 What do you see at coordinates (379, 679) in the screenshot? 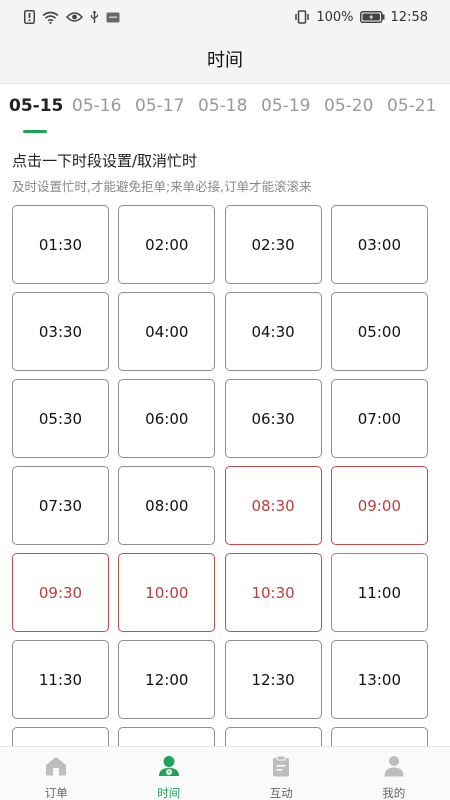
I see `time-slot: 13:00` at bounding box center [379, 679].